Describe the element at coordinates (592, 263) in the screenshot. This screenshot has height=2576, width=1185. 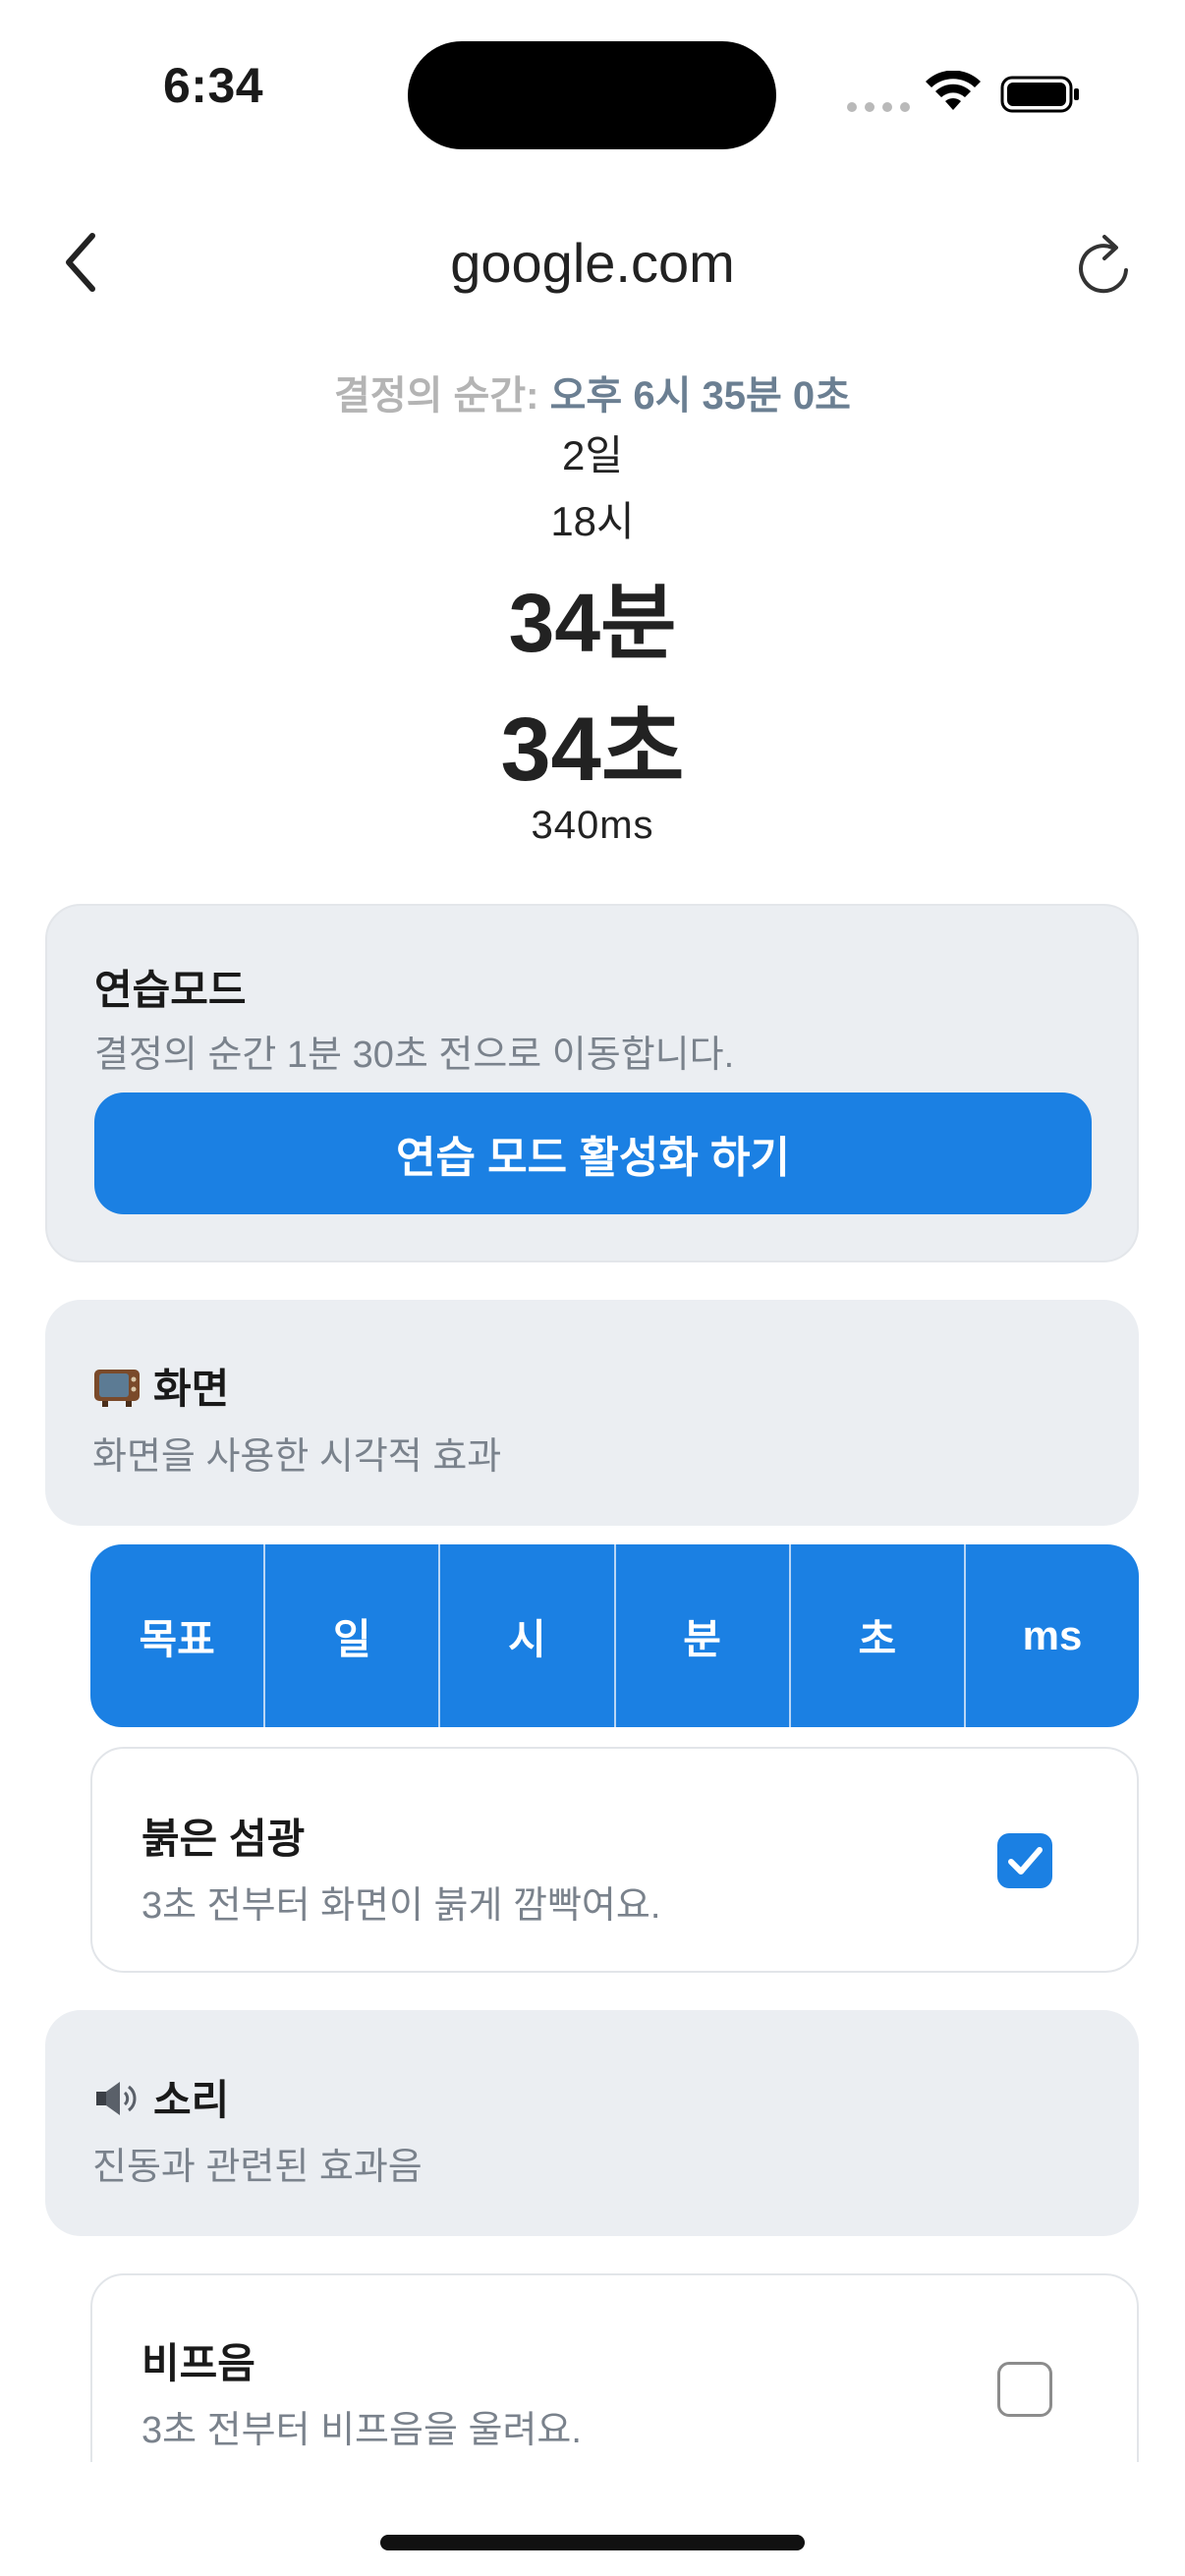
I see `page-title: google.com` at that location.